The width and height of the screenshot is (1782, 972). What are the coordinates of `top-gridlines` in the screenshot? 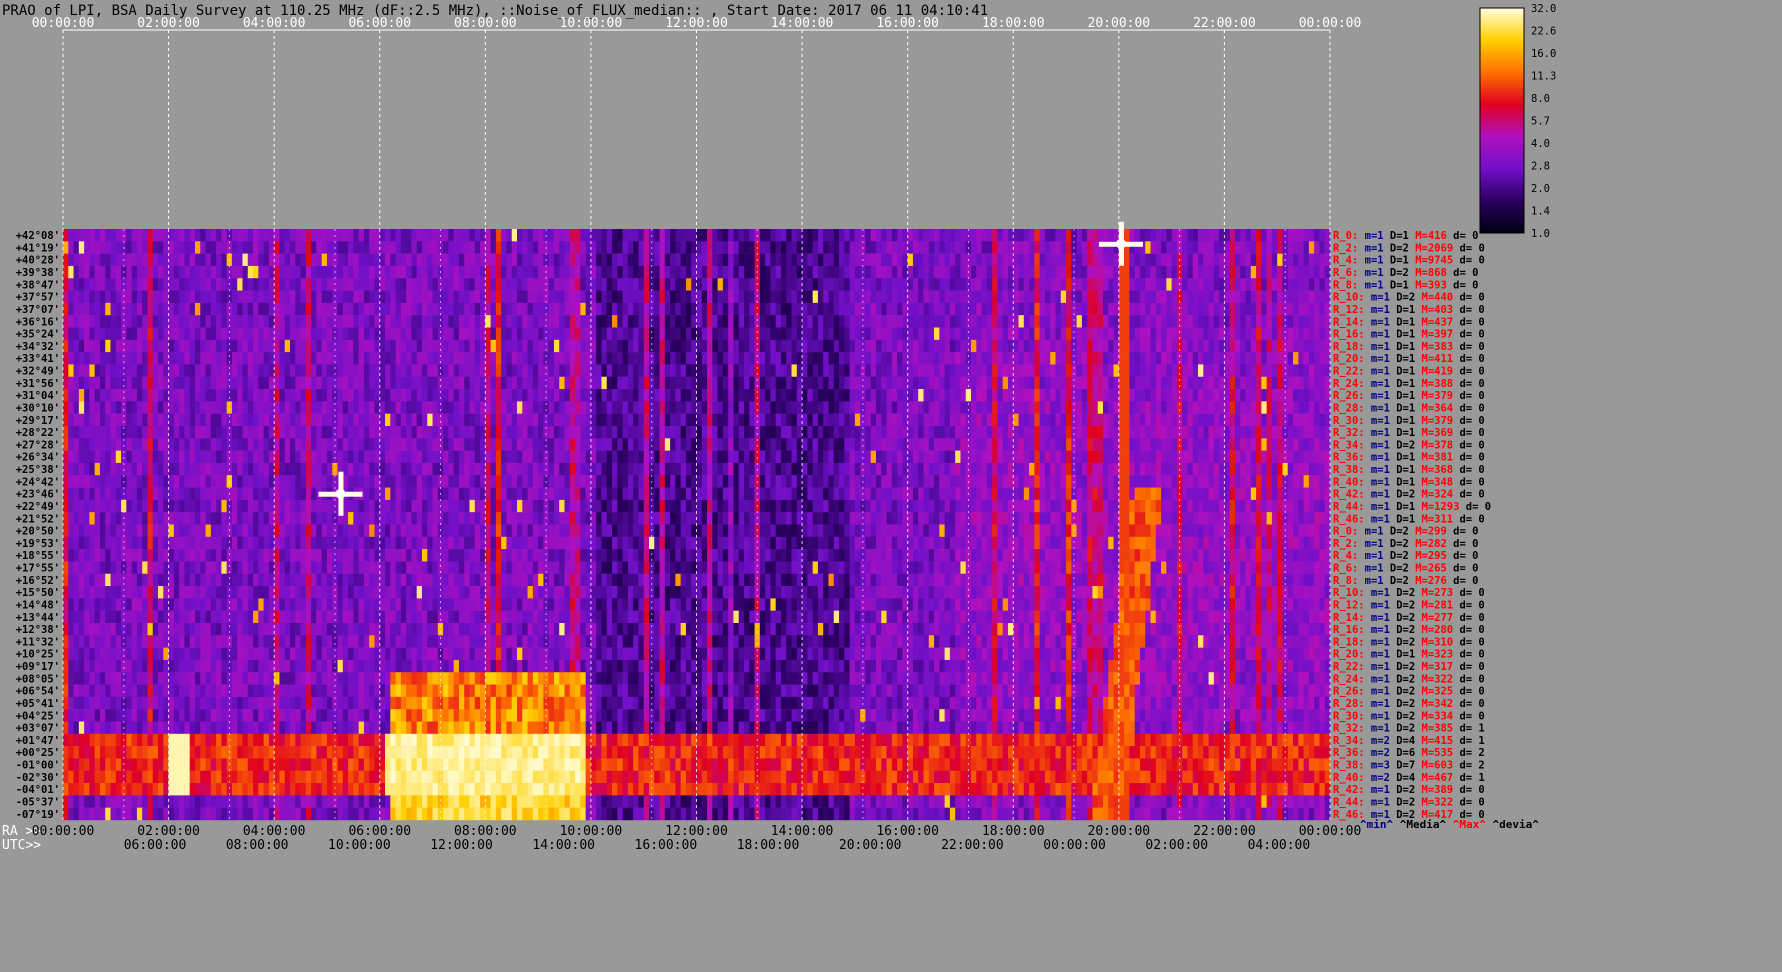 It's located at (696, 129).